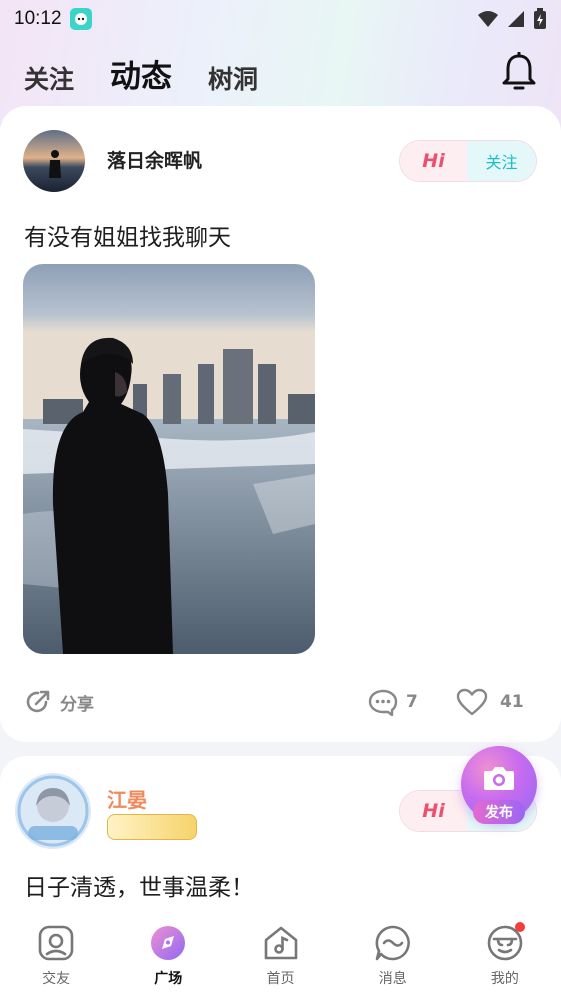 The height and width of the screenshot is (999, 561). I want to click on nav-messages: 消息, so click(393, 954).